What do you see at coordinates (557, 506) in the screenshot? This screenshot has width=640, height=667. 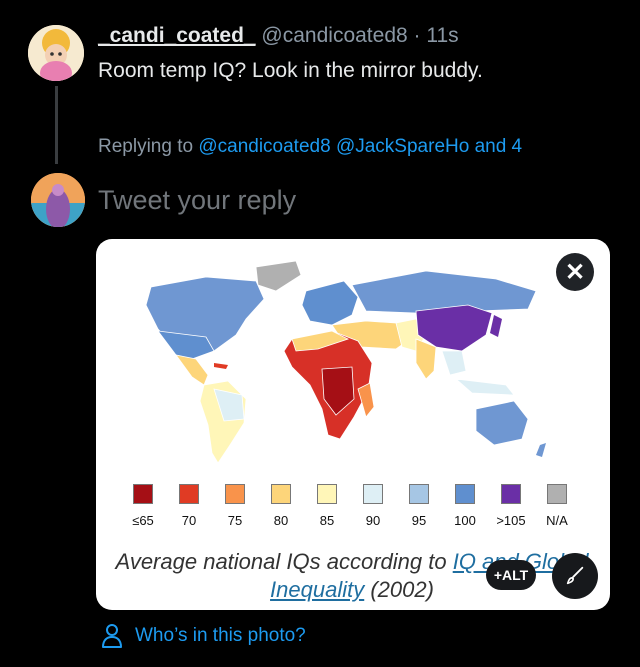 I see `legend-item: N/A` at bounding box center [557, 506].